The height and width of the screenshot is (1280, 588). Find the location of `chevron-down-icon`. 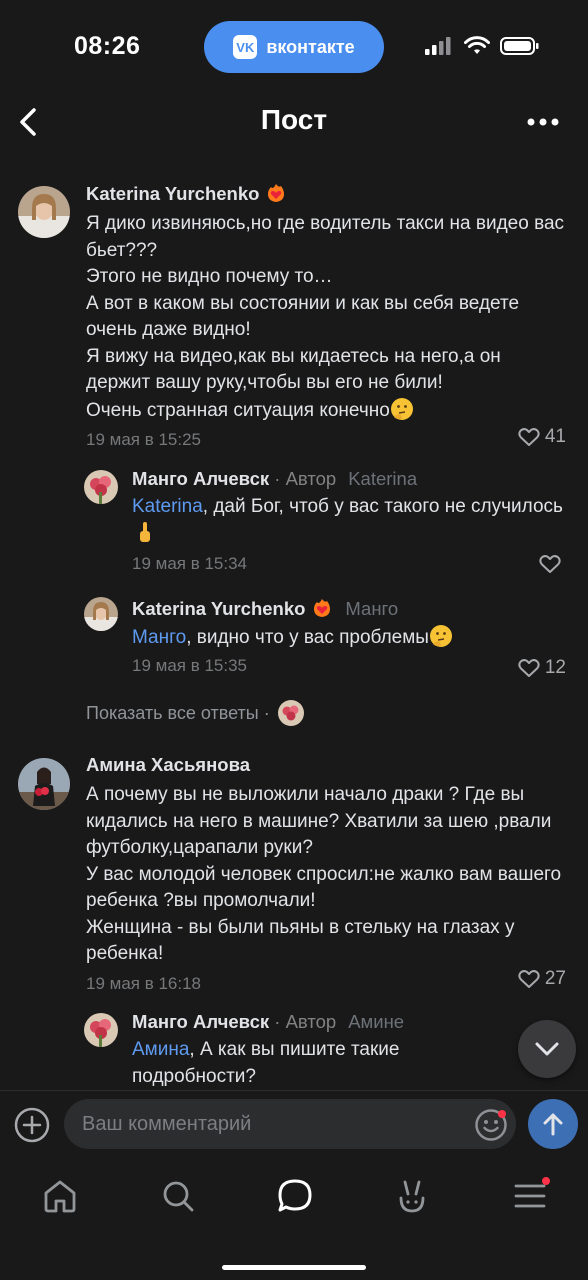

chevron-down-icon is located at coordinates (547, 1049).